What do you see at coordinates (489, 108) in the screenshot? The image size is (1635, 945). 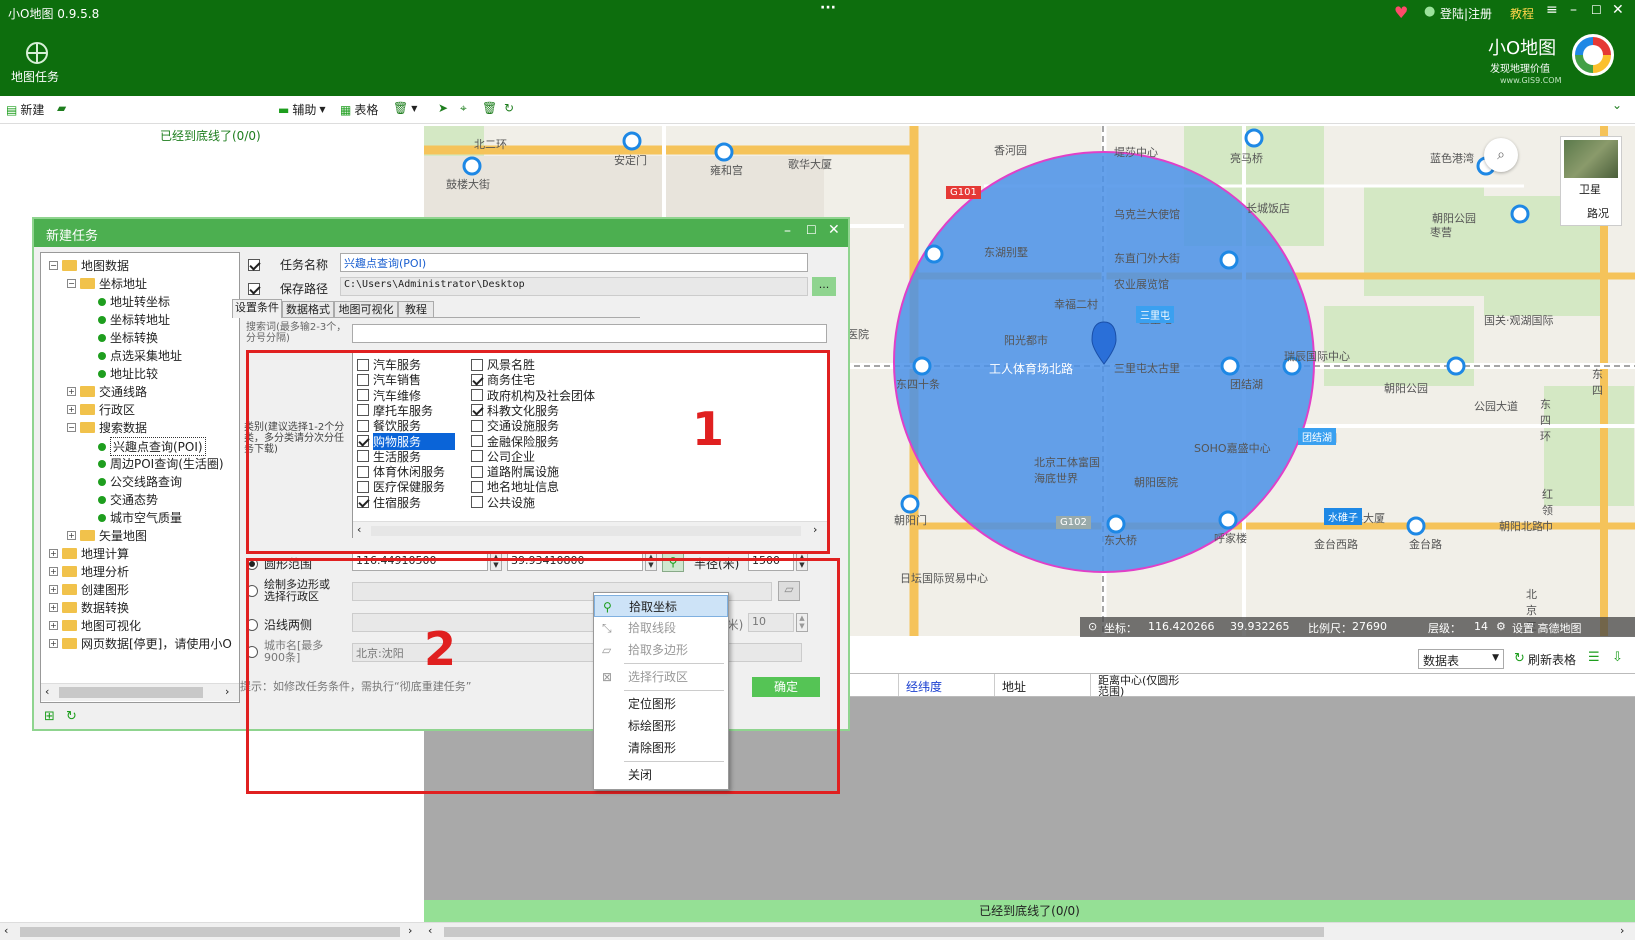 I see `clear-tool-button: 🗑` at bounding box center [489, 108].